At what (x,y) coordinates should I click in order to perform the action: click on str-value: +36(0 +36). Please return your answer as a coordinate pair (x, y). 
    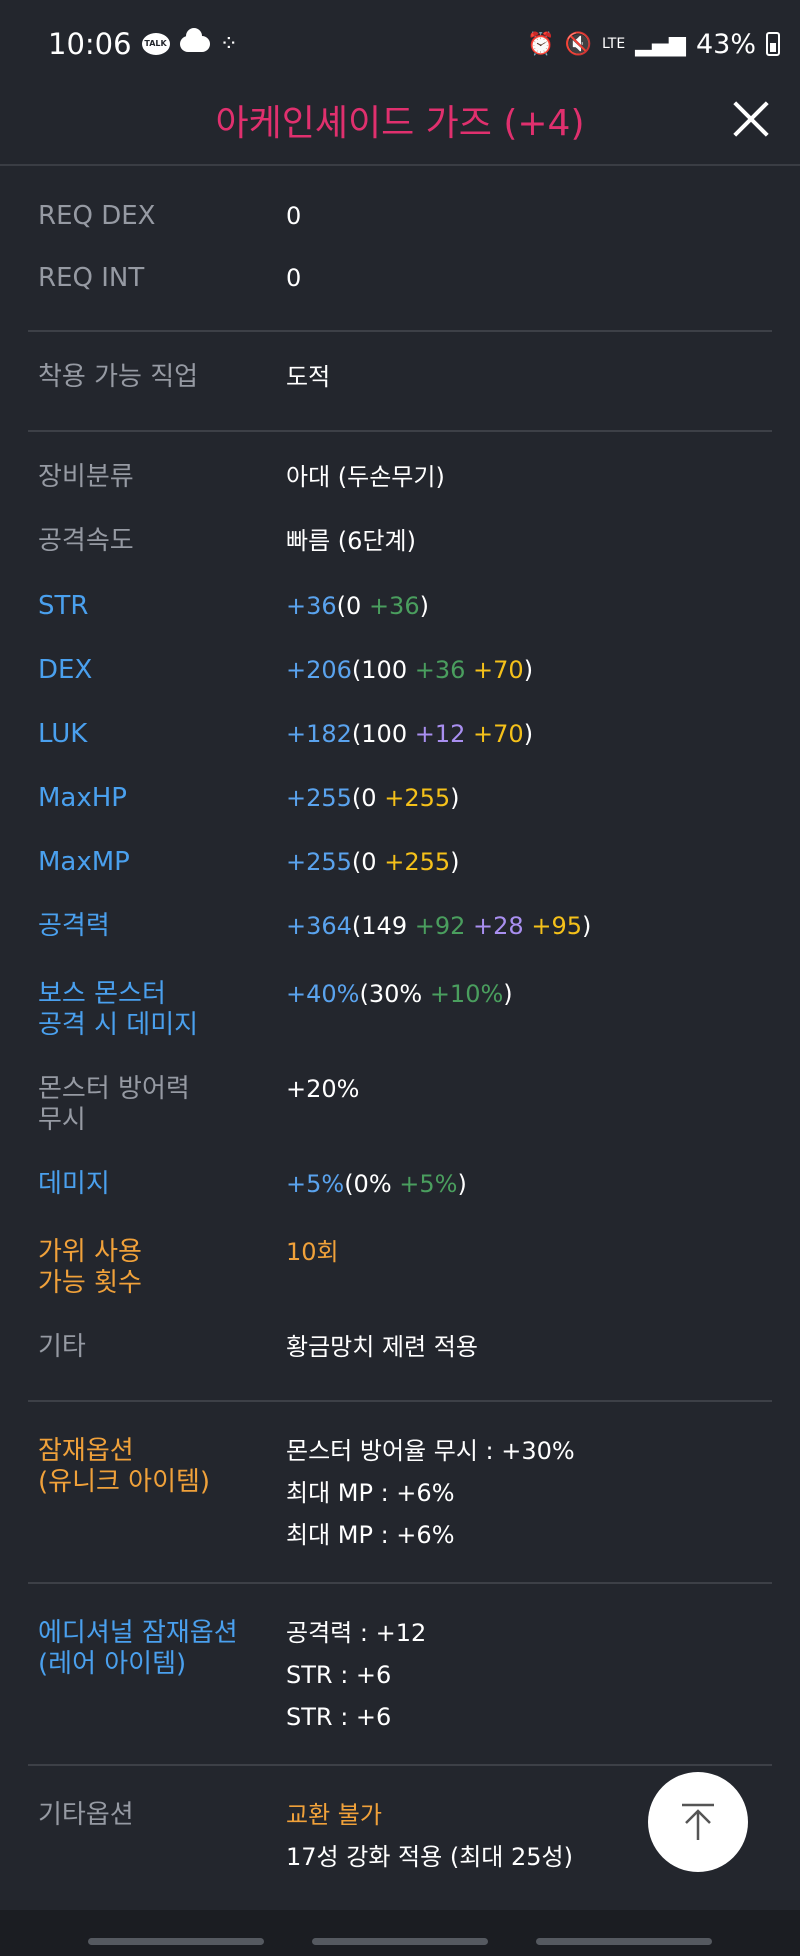
    Looking at the image, I should click on (357, 606).